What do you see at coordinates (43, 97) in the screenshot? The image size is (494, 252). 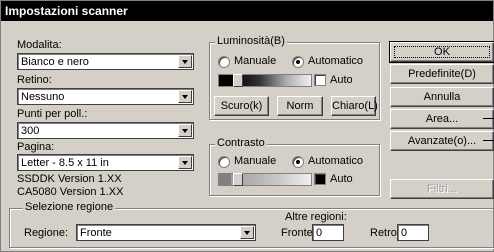 I see `retino-value: Nessuno` at bounding box center [43, 97].